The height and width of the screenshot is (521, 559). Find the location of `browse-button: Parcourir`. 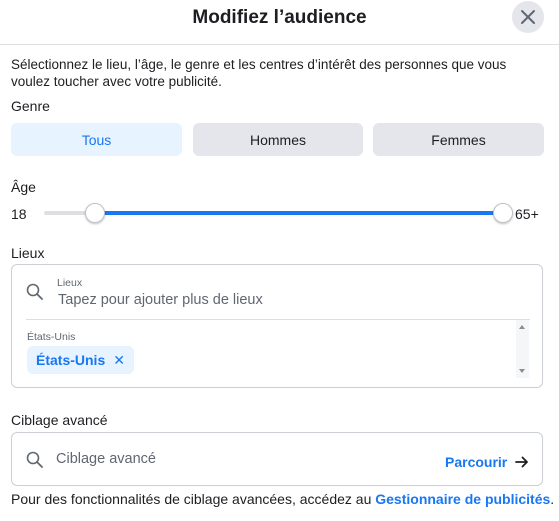

browse-button: Parcourir is located at coordinates (487, 462).